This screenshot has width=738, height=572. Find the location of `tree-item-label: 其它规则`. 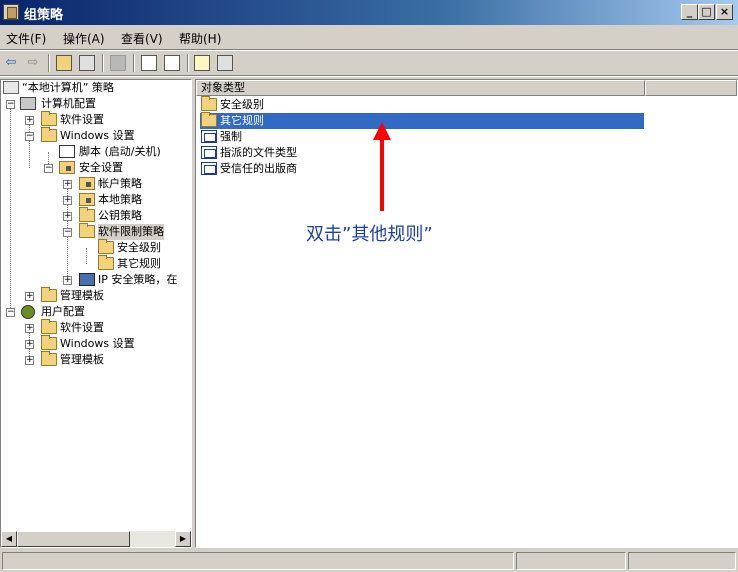

tree-item-label: 其它规则 is located at coordinates (139, 263).